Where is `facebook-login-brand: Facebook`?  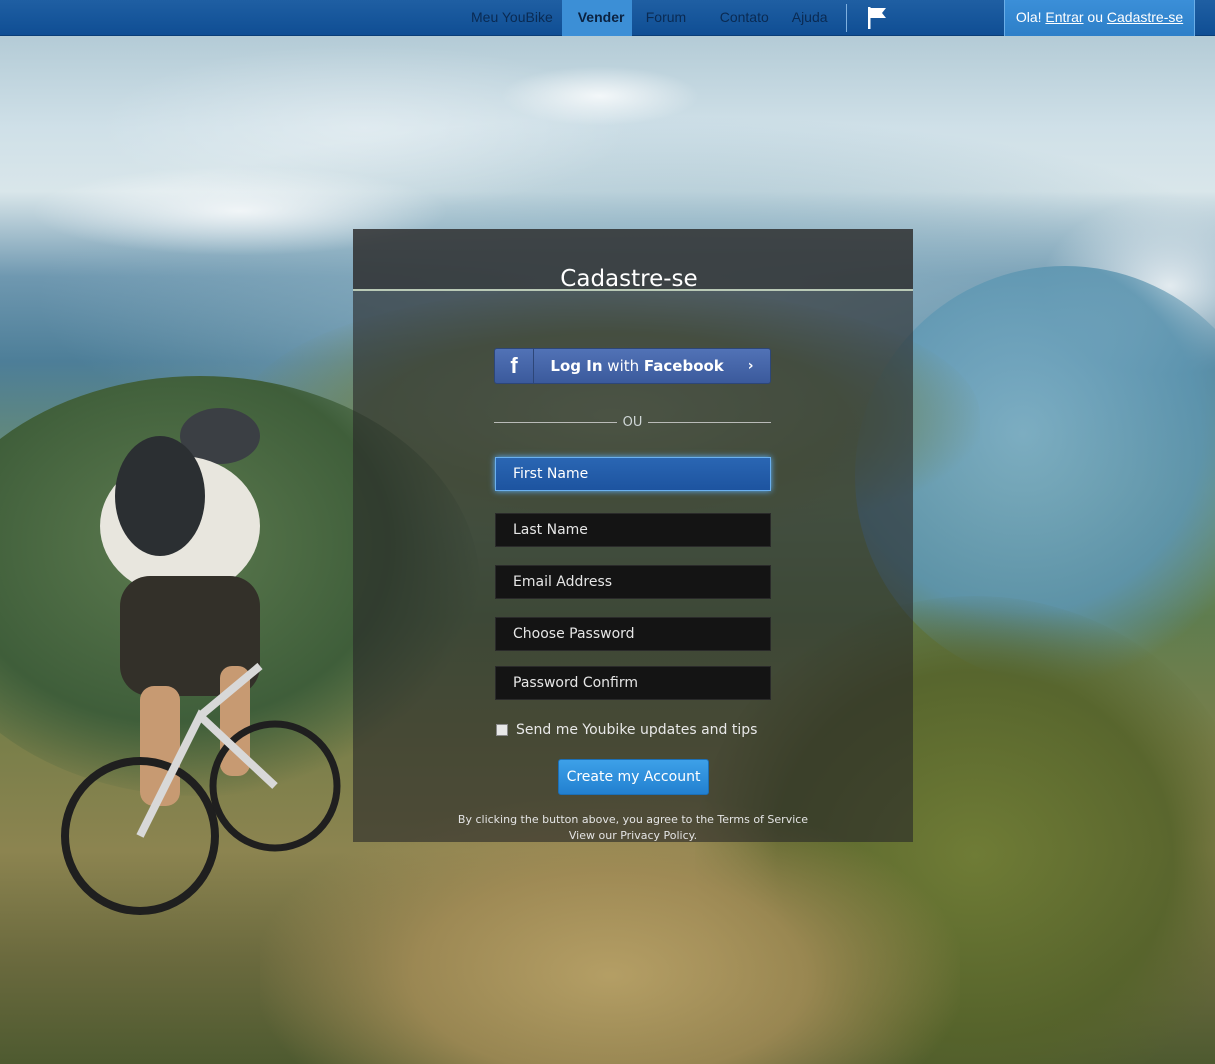 facebook-login-brand: Facebook is located at coordinates (683, 366).